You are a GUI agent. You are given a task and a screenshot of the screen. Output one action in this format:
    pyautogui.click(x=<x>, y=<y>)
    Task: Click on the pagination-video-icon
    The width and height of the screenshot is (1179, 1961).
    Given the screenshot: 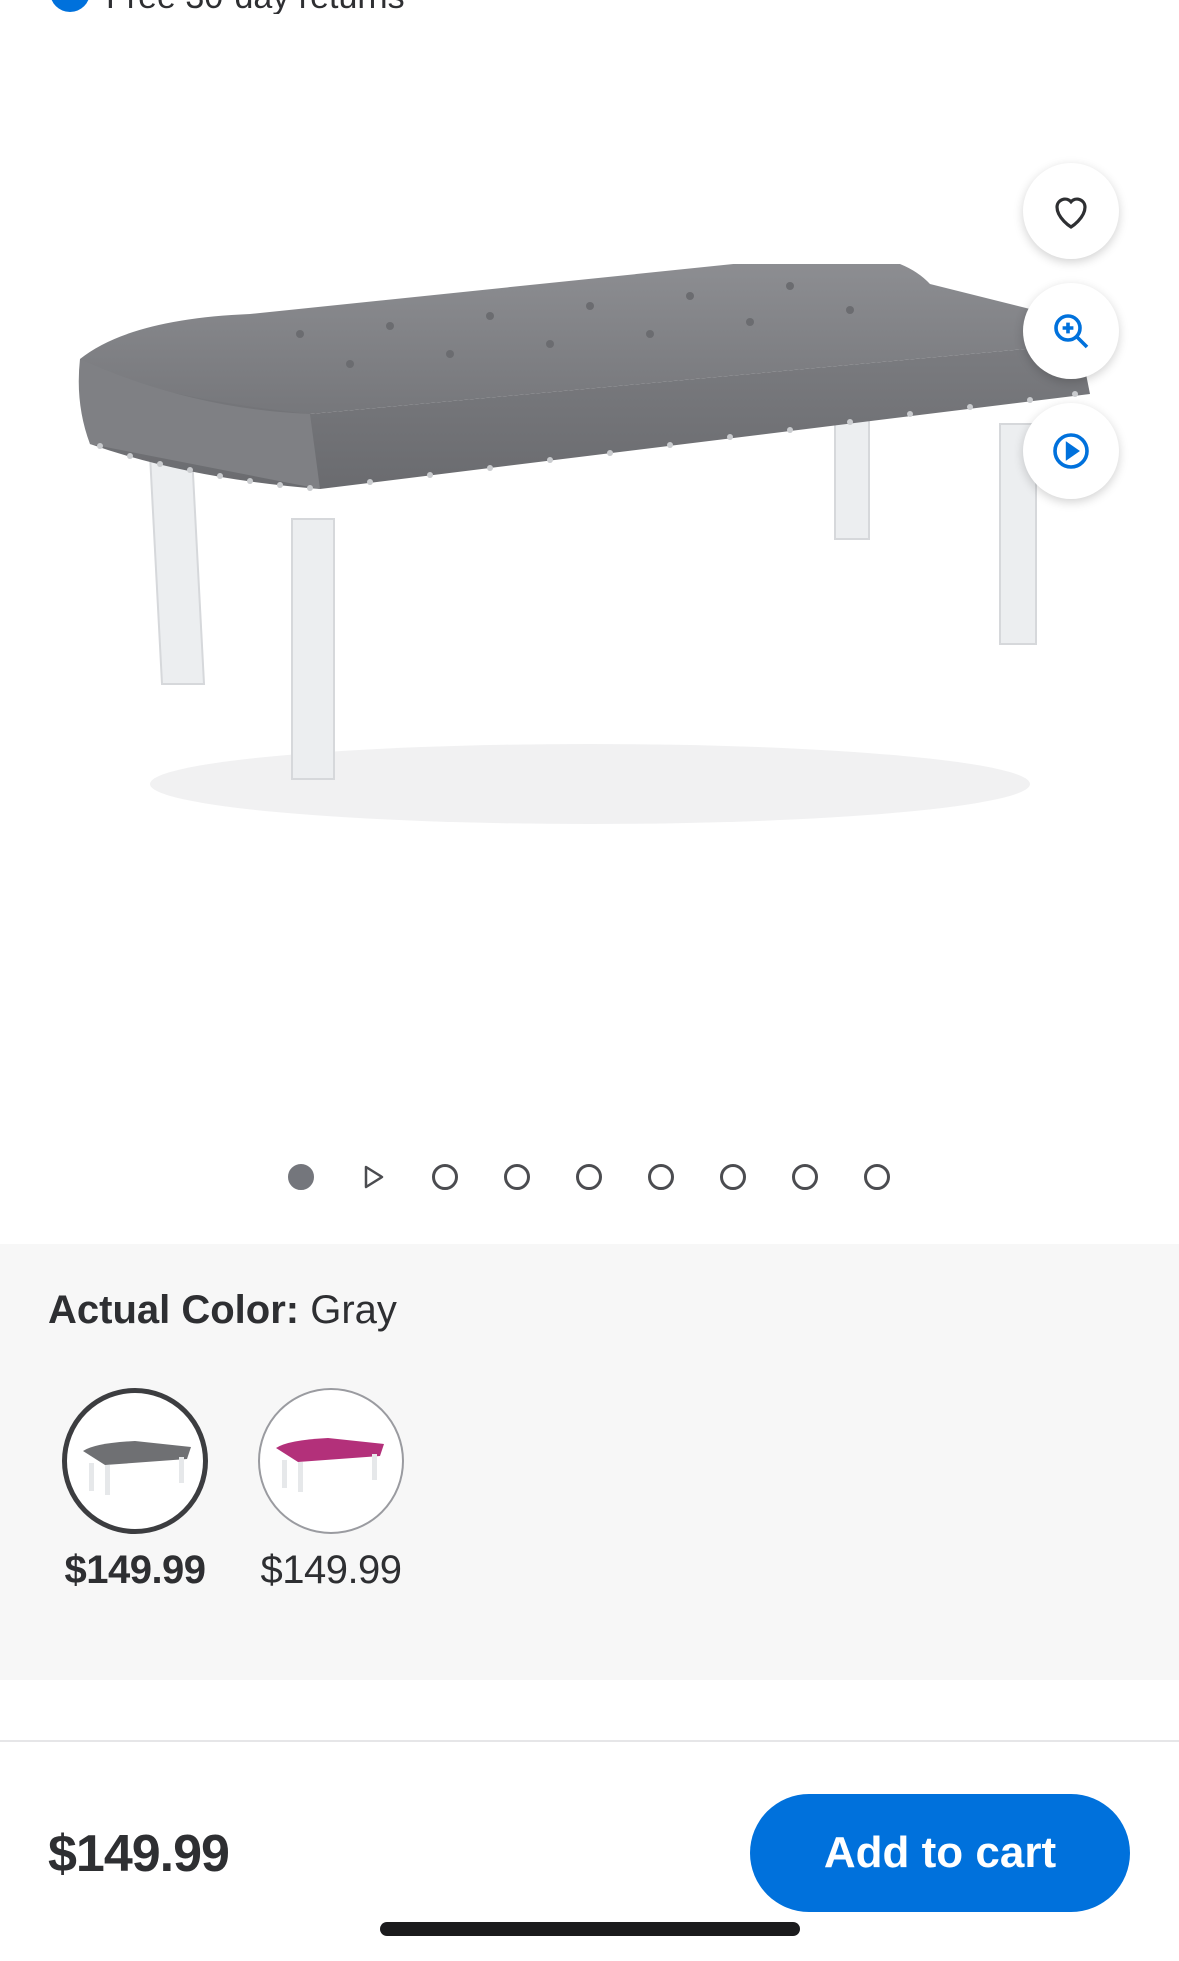 What is the action you would take?
    pyautogui.click(x=373, y=1177)
    